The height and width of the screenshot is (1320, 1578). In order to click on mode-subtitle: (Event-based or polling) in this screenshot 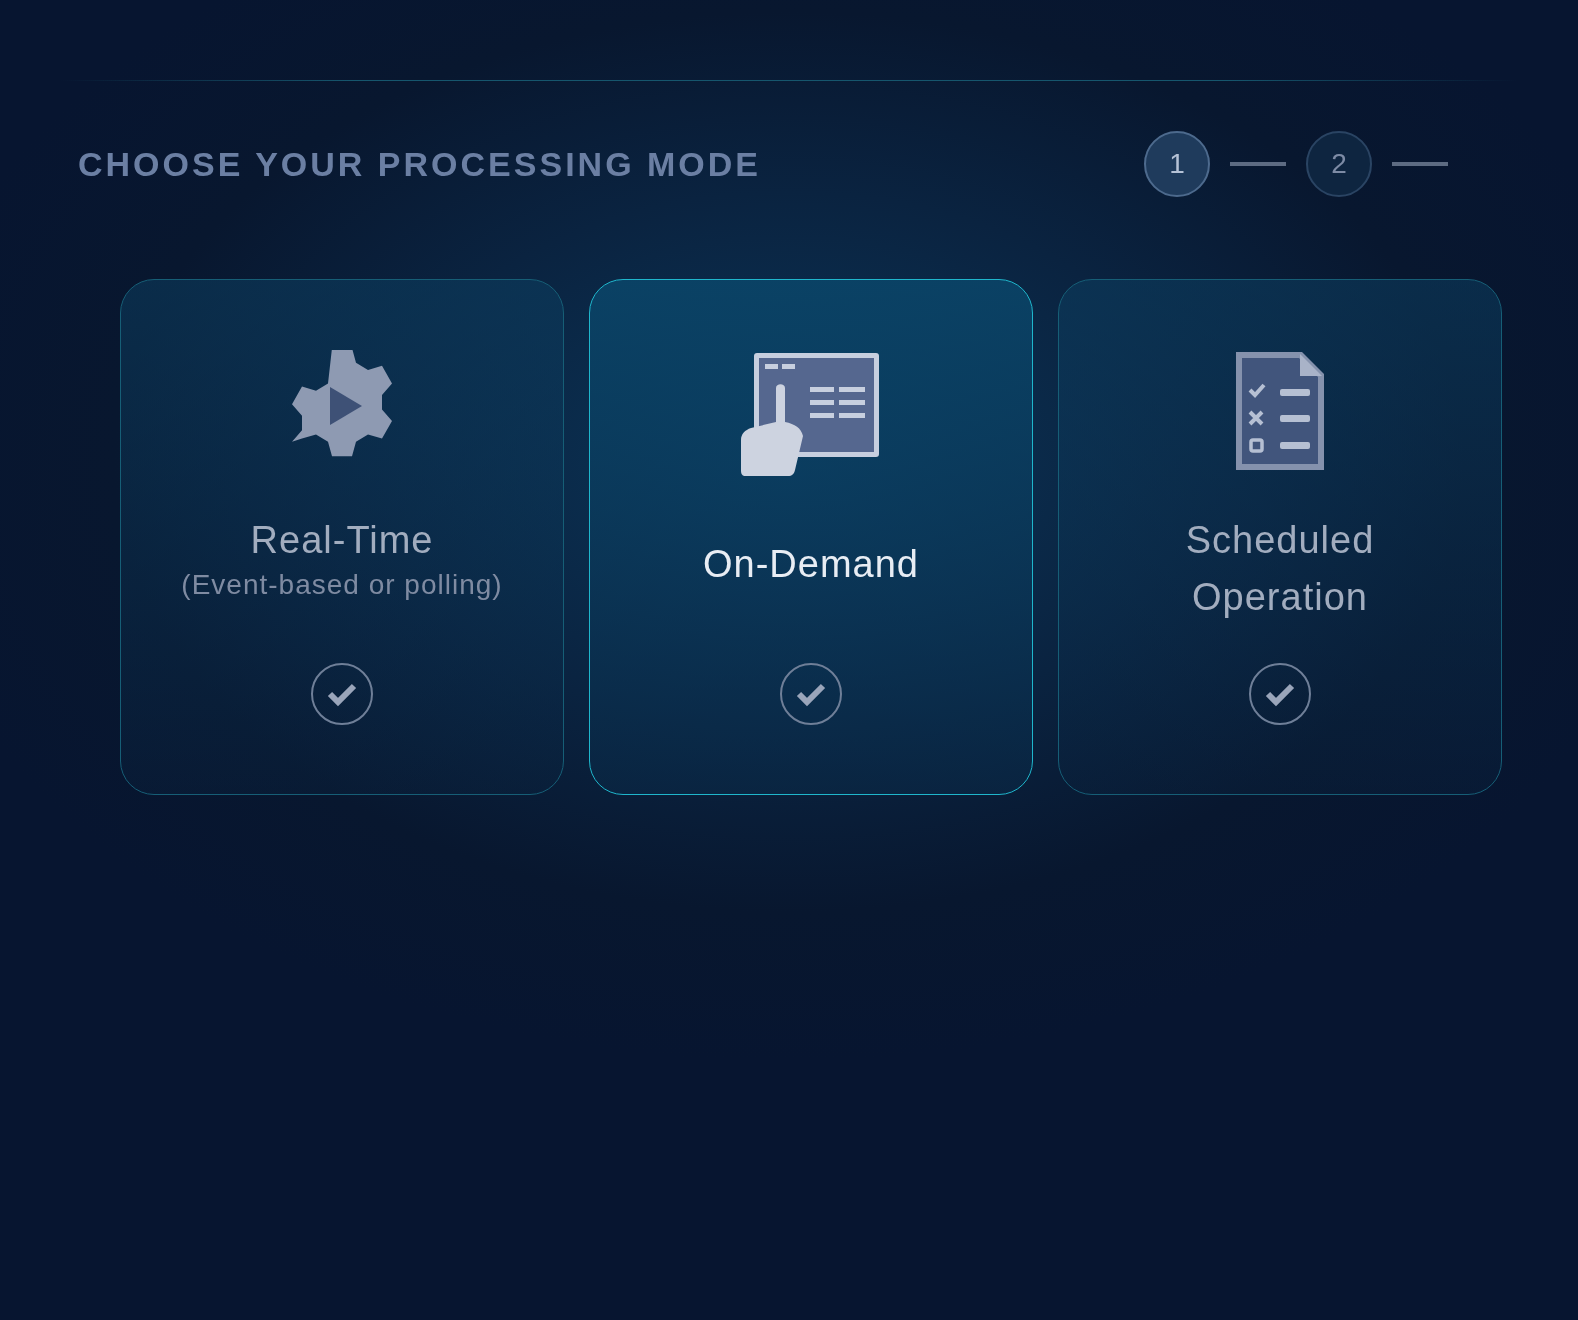, I will do `click(342, 585)`.